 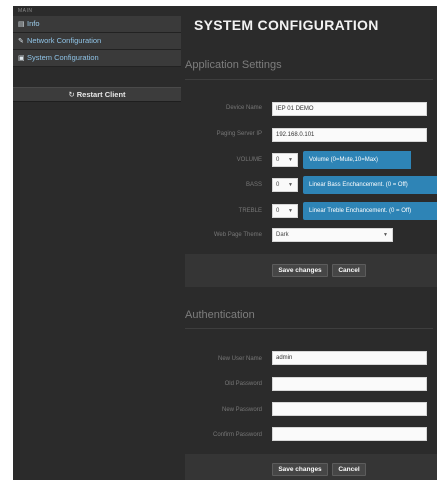 What do you see at coordinates (239, 134) in the screenshot?
I see `paging-server-ip-label: Paging Server IP` at bounding box center [239, 134].